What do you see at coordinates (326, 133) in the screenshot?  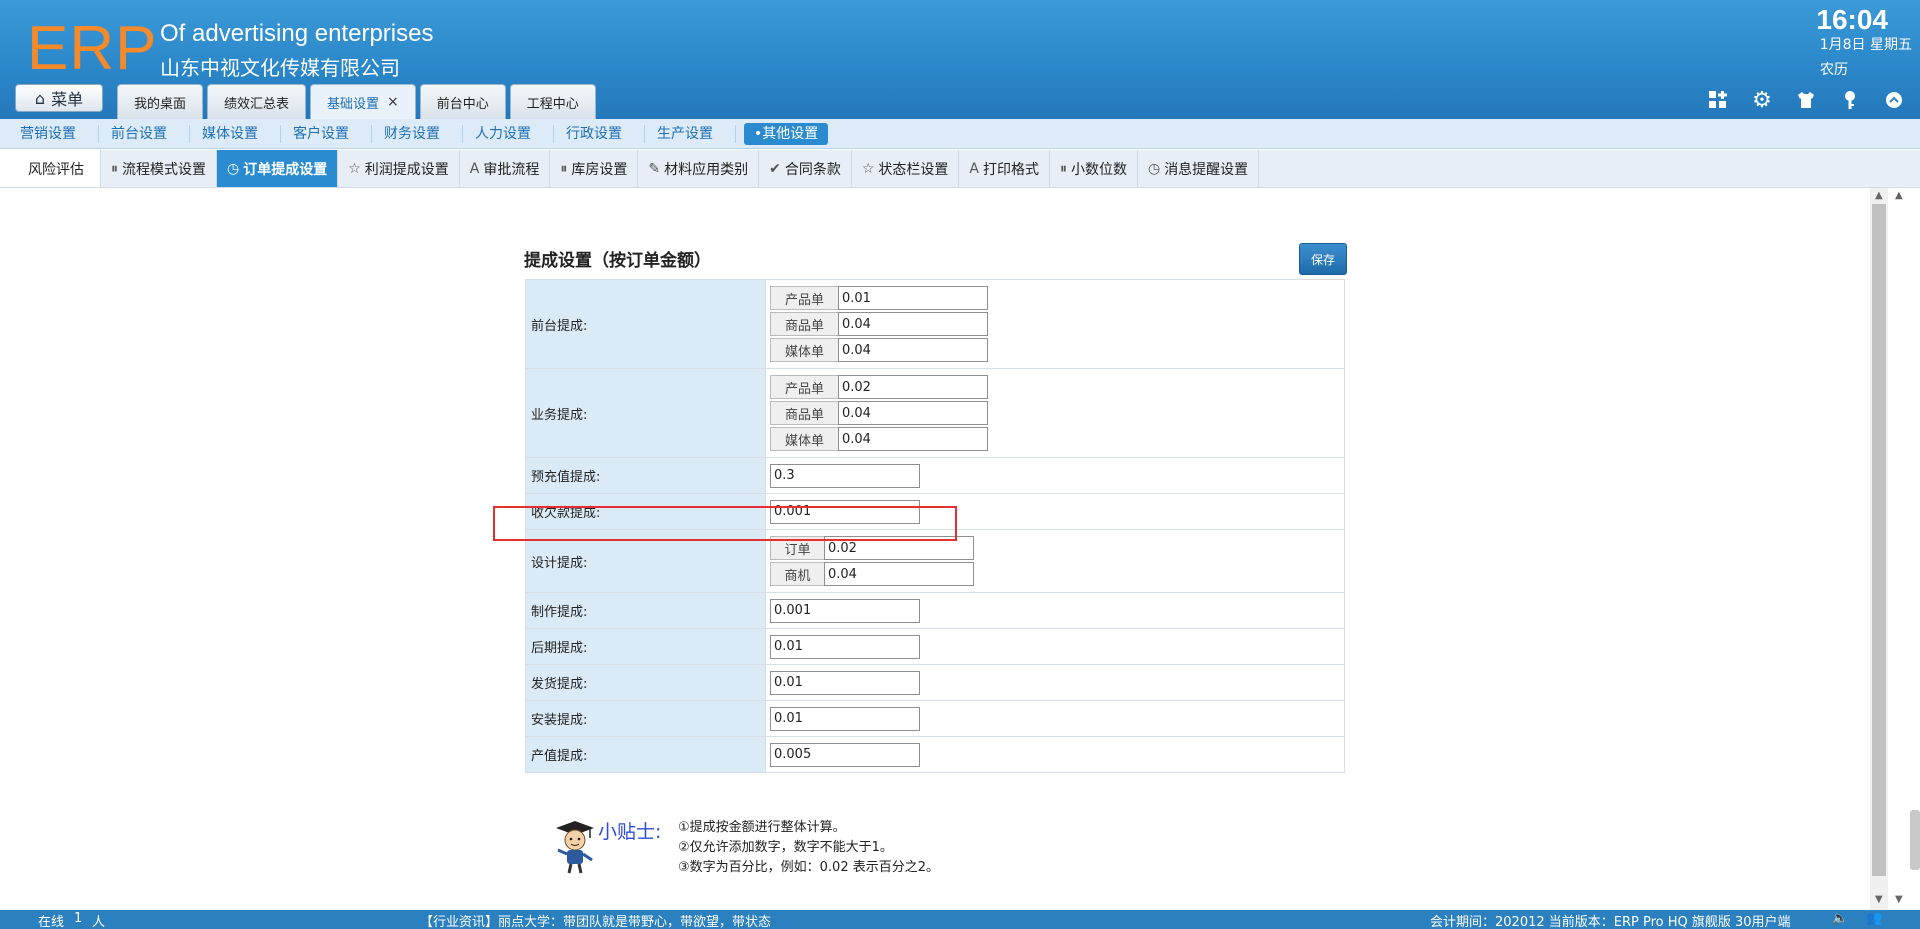 I see `nav-customer-settings: 客户设置` at bounding box center [326, 133].